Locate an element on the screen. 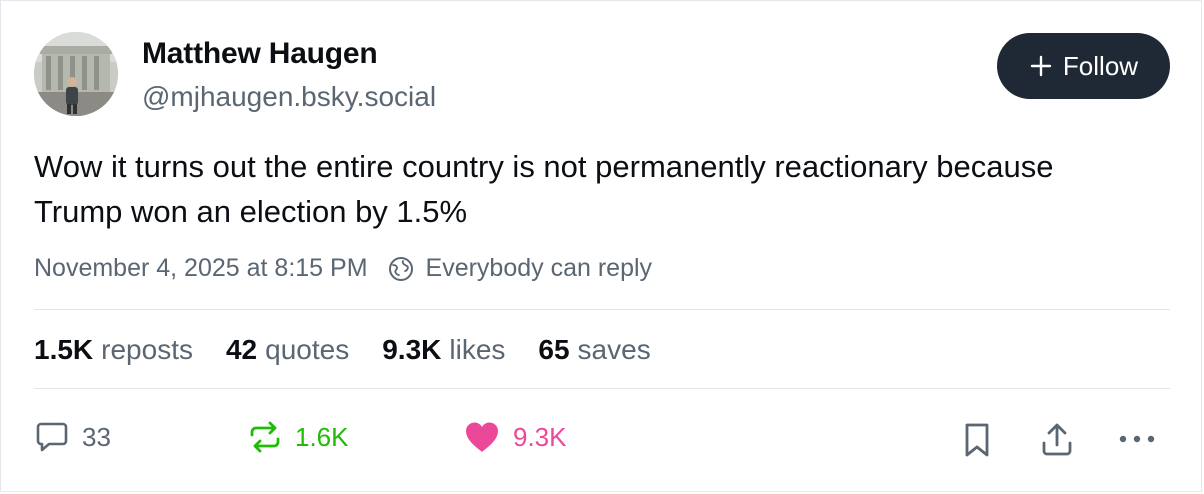  more-icon is located at coordinates (1137, 441).